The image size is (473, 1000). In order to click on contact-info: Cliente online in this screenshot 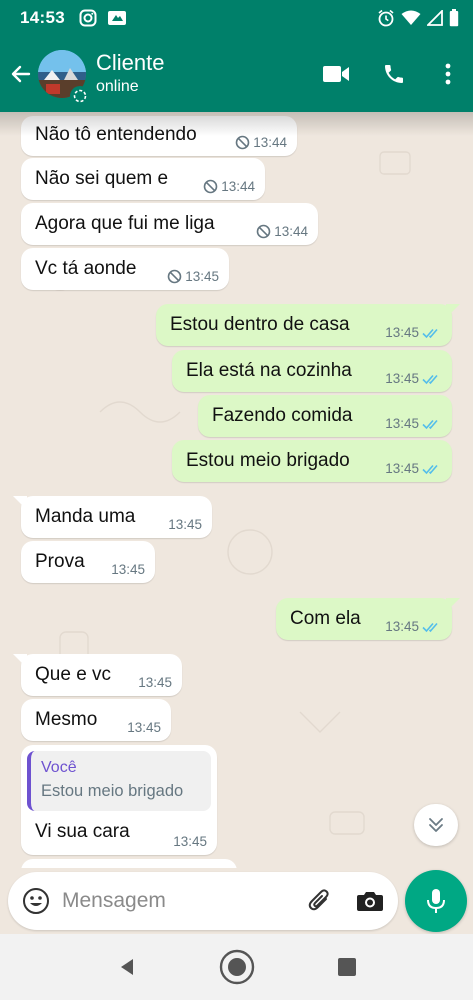, I will do `click(130, 74)`.